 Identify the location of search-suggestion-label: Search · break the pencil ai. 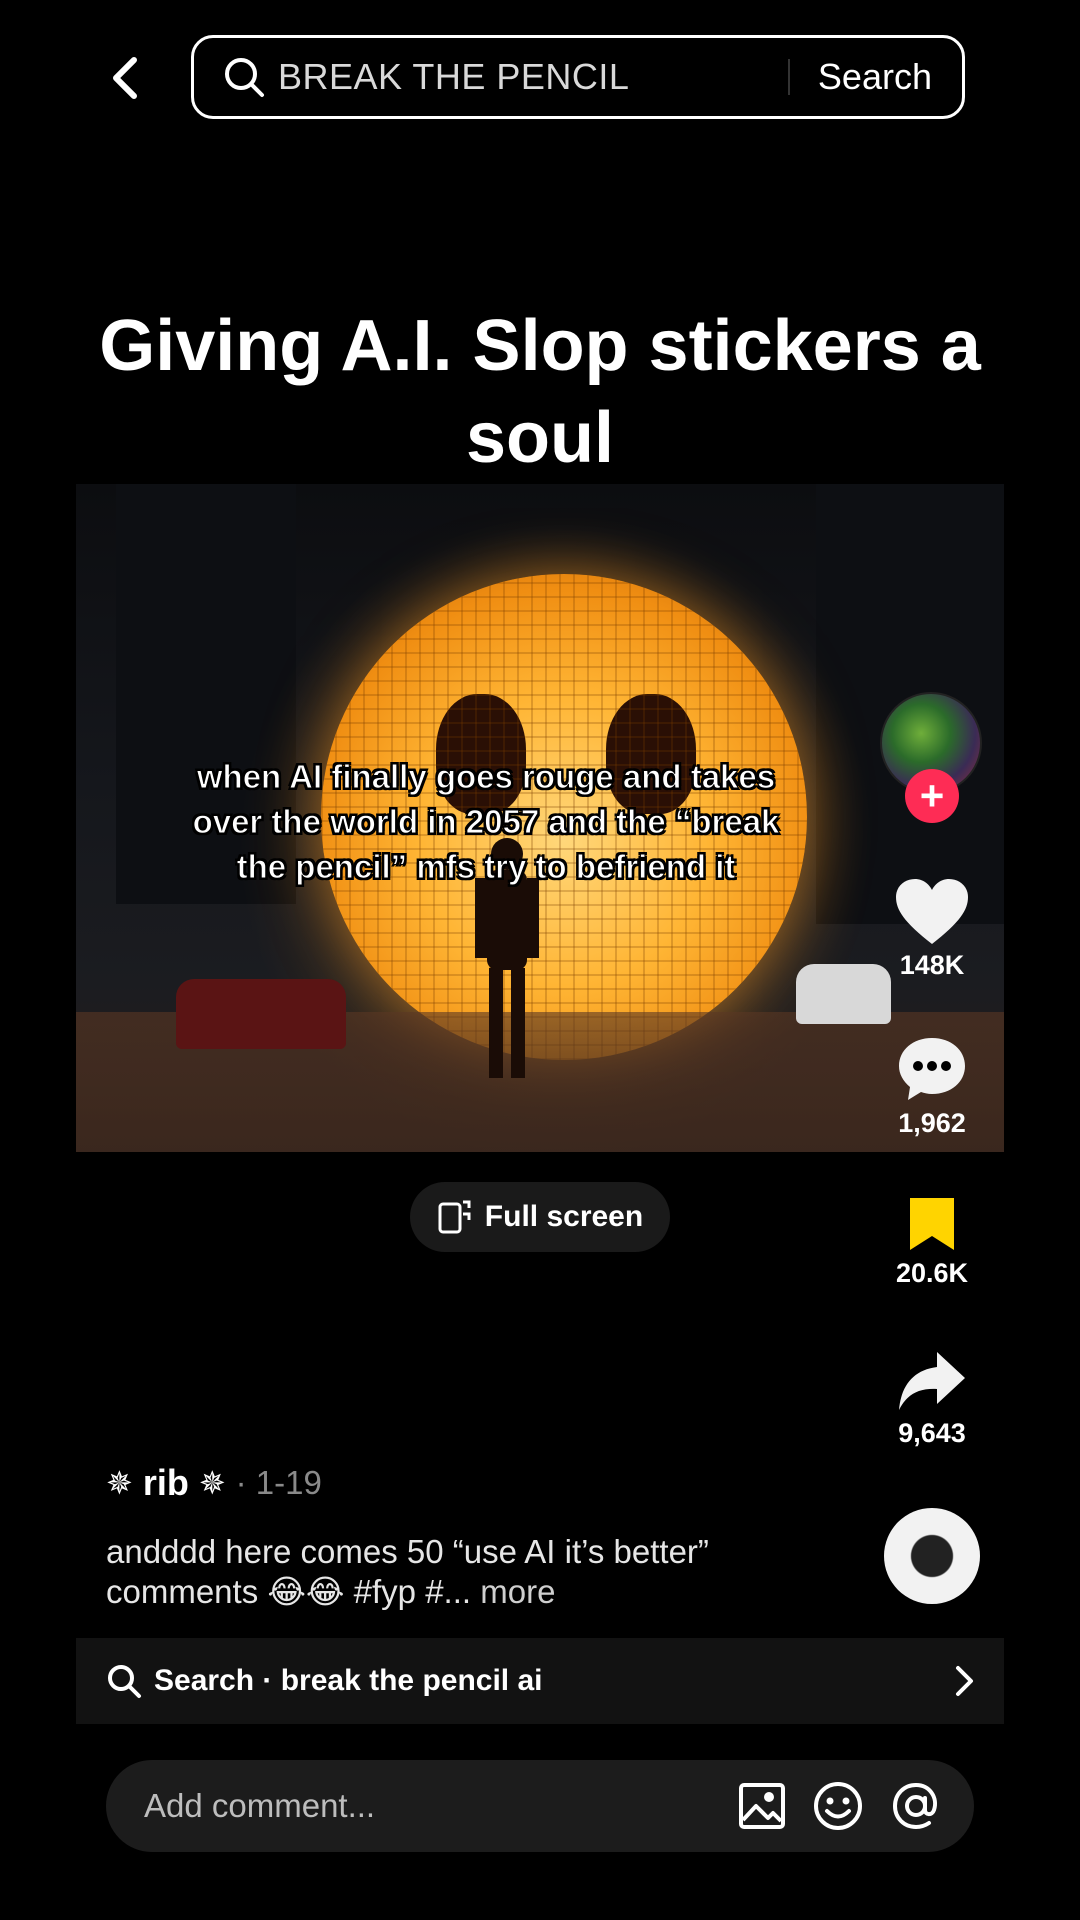
(348, 1680).